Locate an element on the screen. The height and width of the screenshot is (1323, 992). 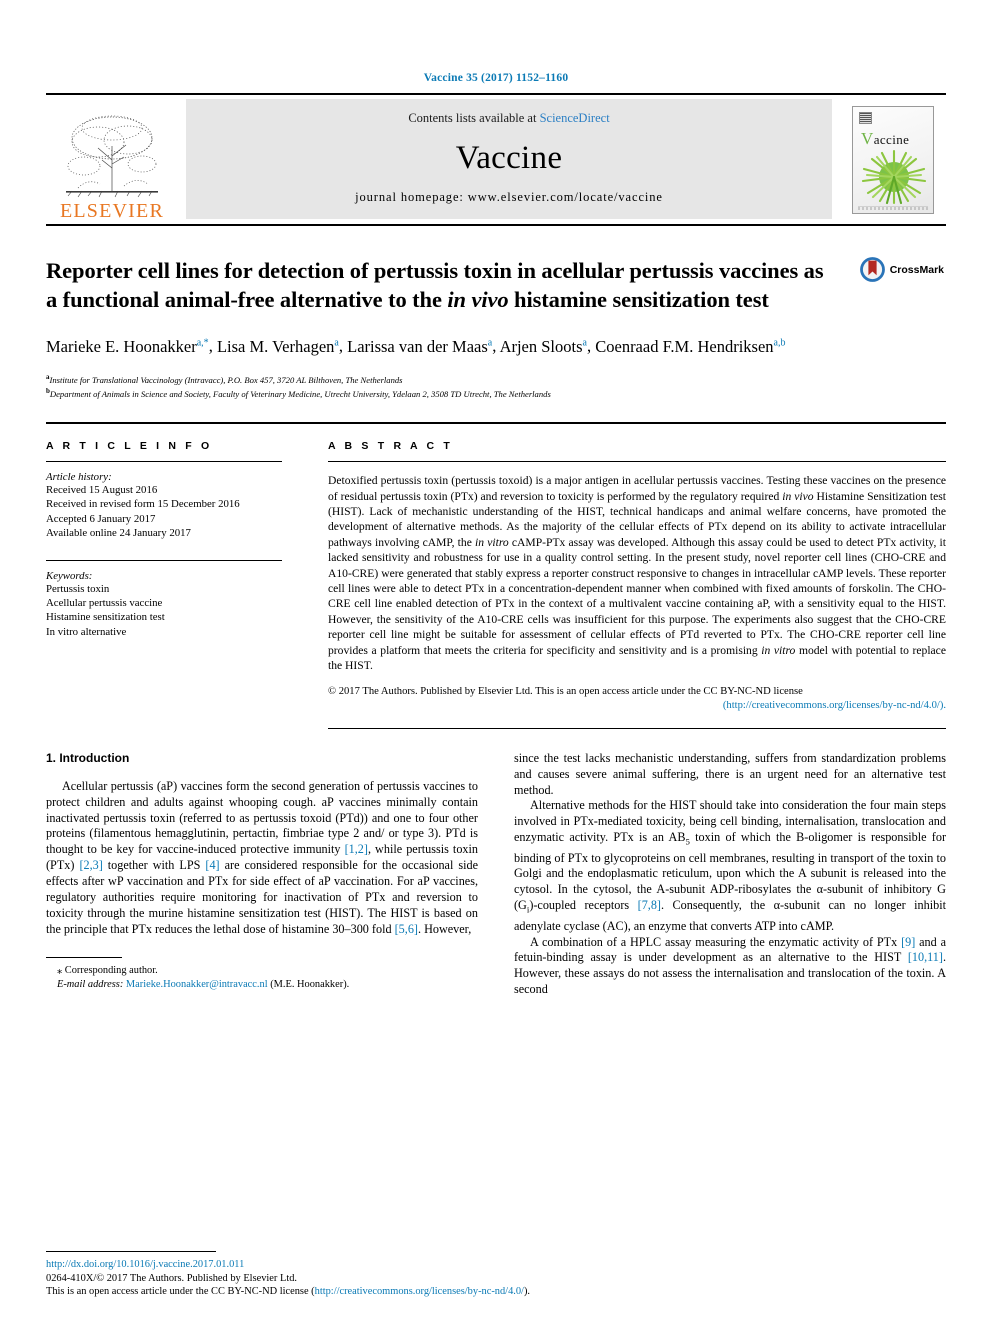
footnote-text: Corresponding author. is located at coordinates (110, 970).